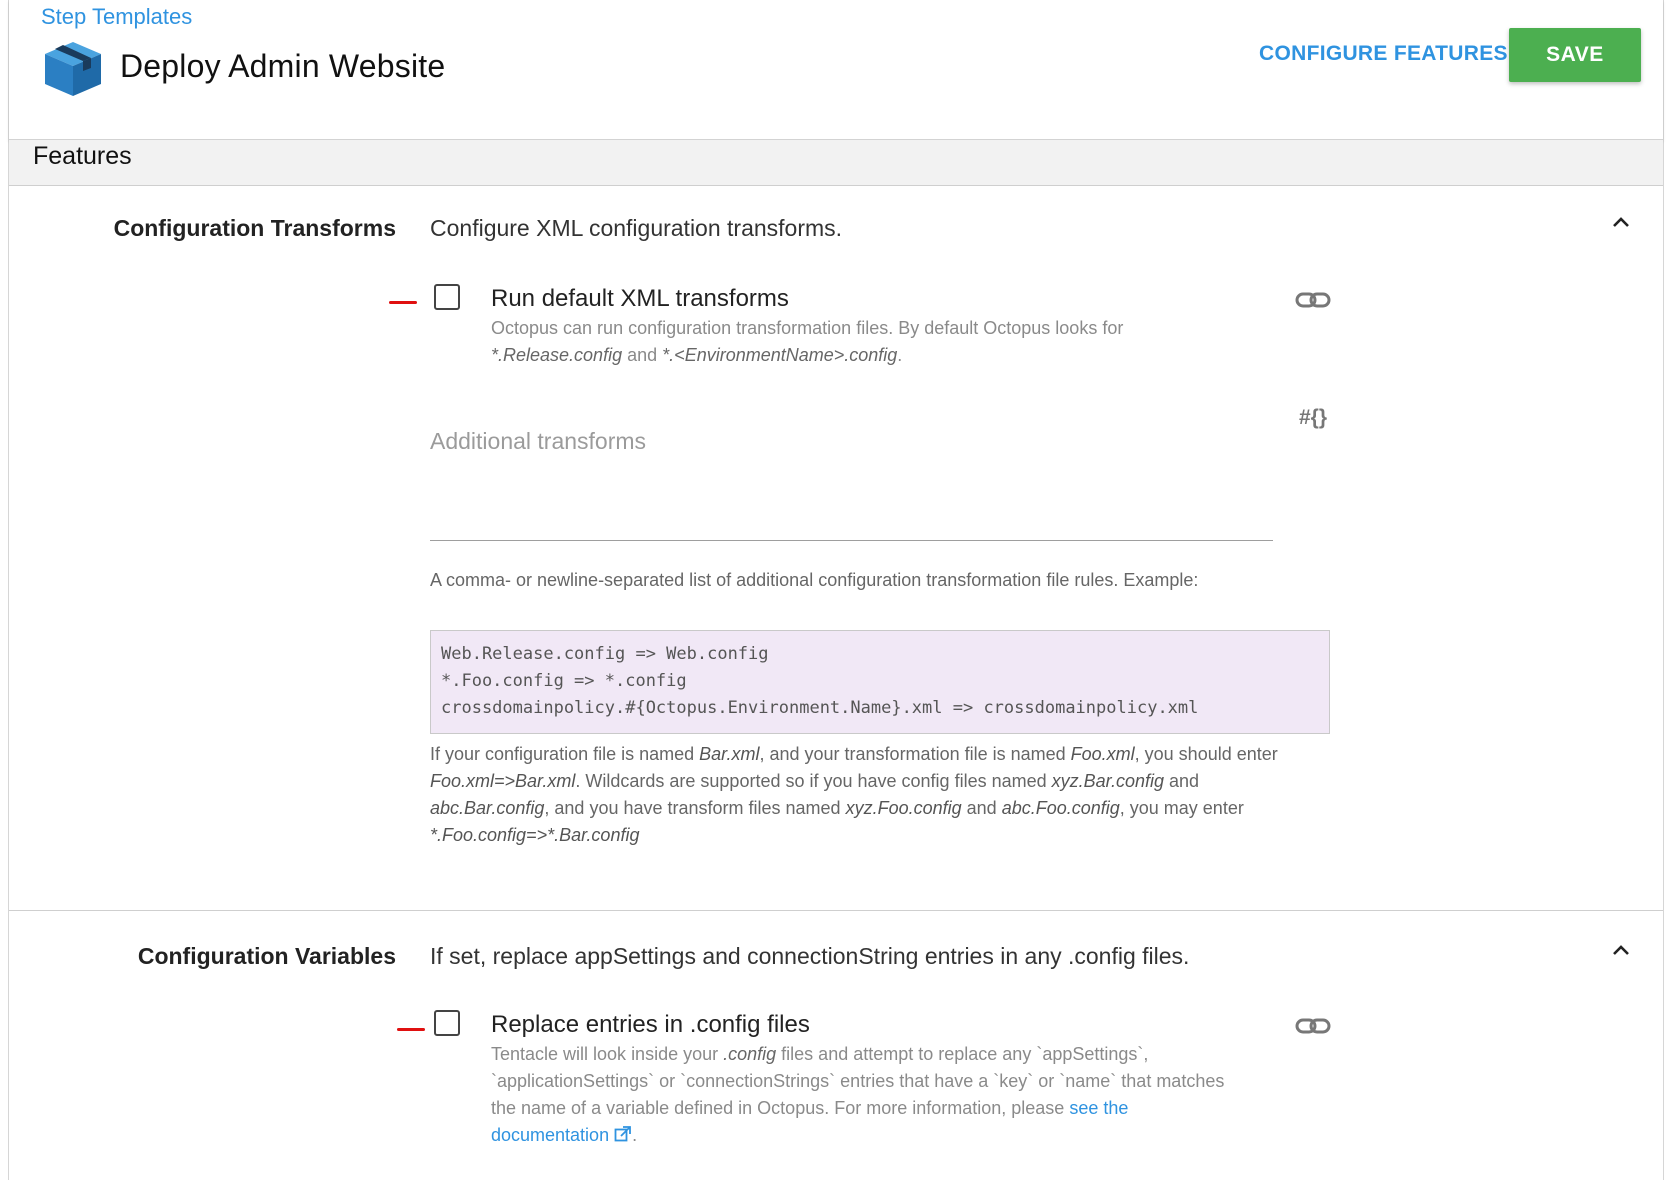  Describe the element at coordinates (73, 69) in the screenshot. I see `package-icon` at that location.